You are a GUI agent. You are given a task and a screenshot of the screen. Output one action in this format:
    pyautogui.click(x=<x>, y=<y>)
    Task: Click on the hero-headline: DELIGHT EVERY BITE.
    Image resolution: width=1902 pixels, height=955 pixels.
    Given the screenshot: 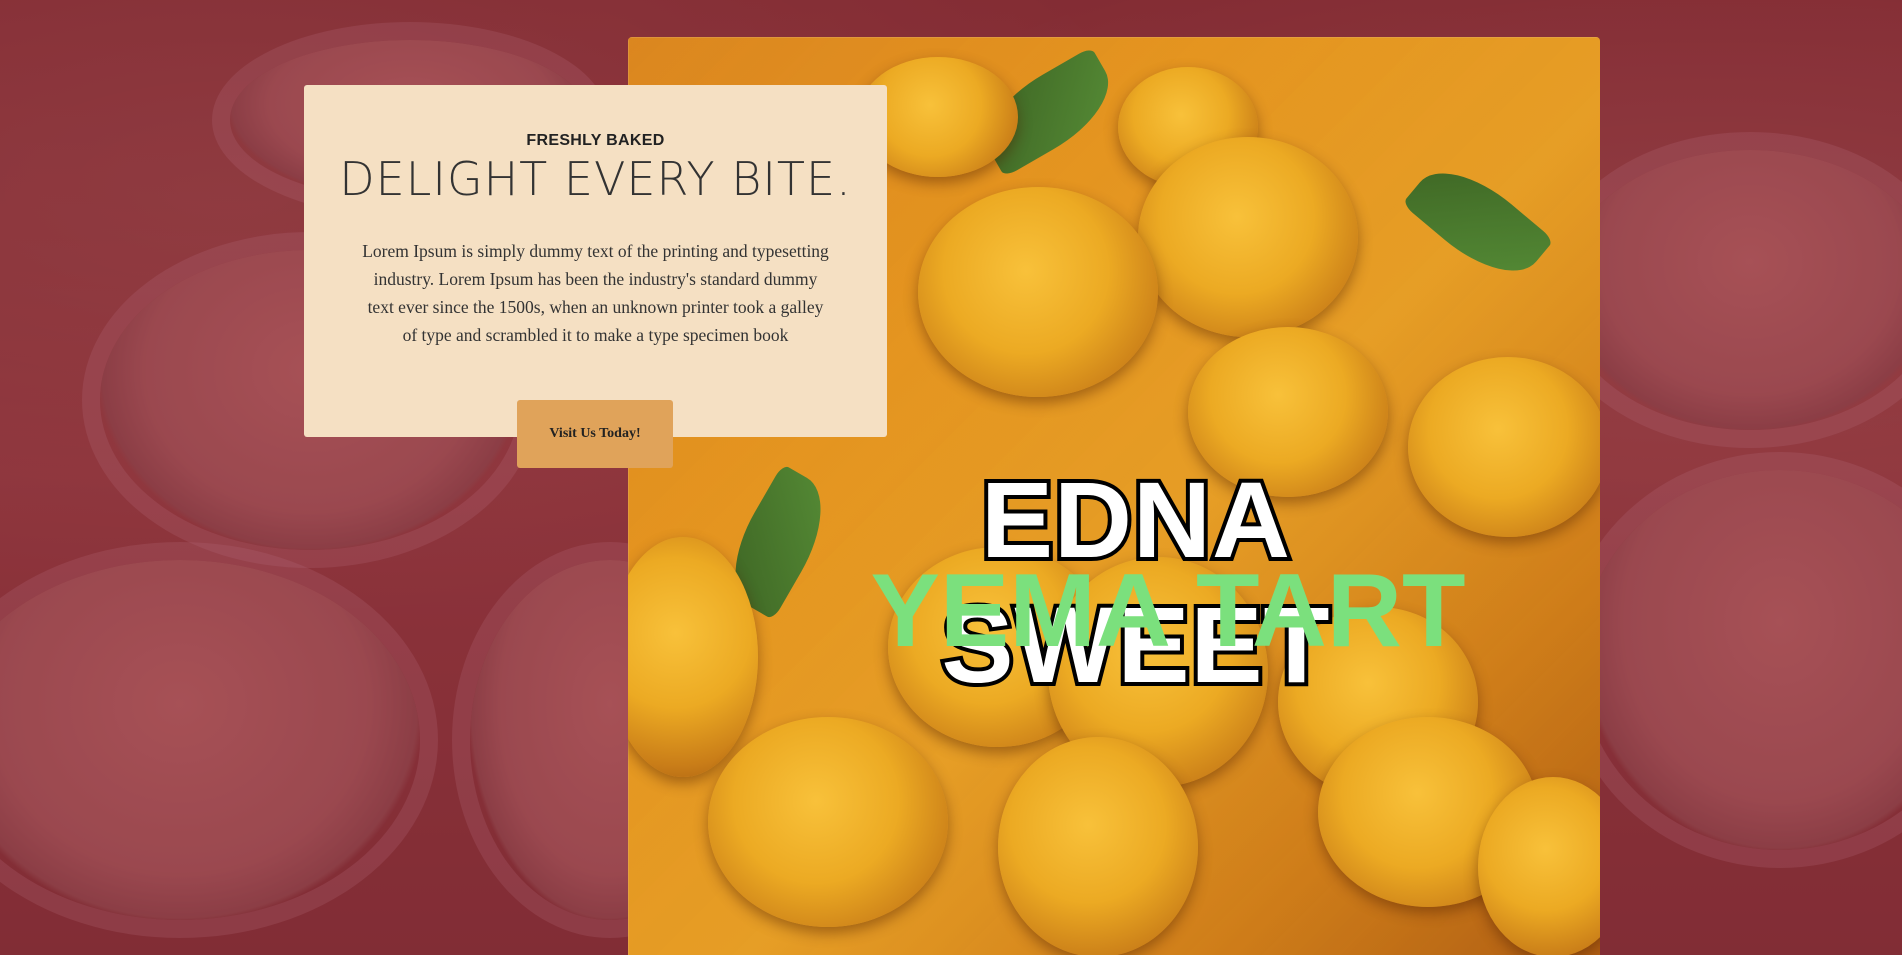 What is the action you would take?
    pyautogui.click(x=595, y=179)
    